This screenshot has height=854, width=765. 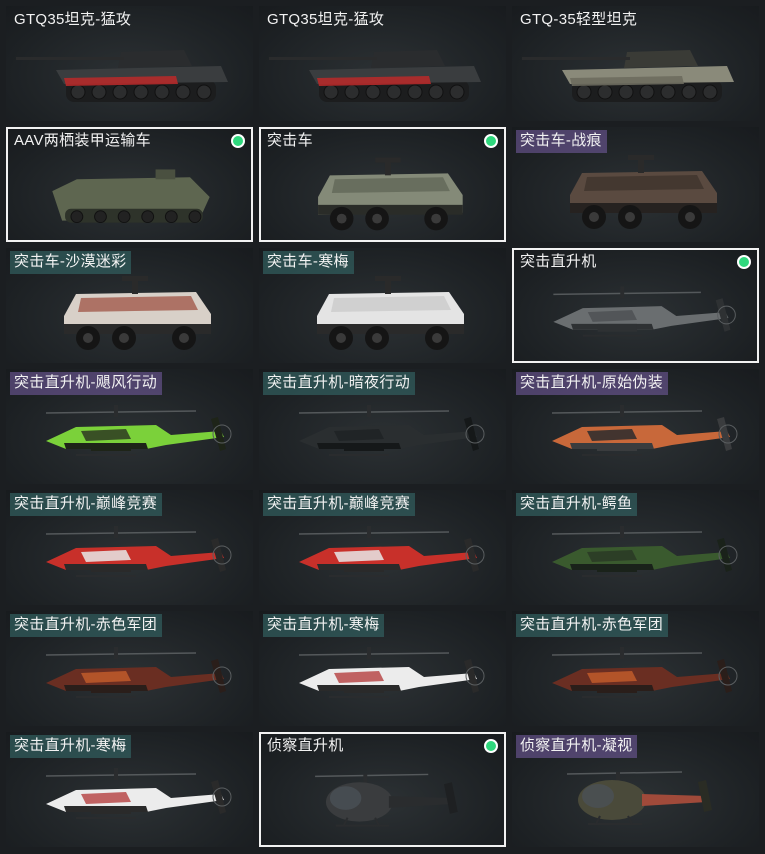 I want to click on vehicle-card: 突击直升机-鳄鱼, so click(x=635, y=547).